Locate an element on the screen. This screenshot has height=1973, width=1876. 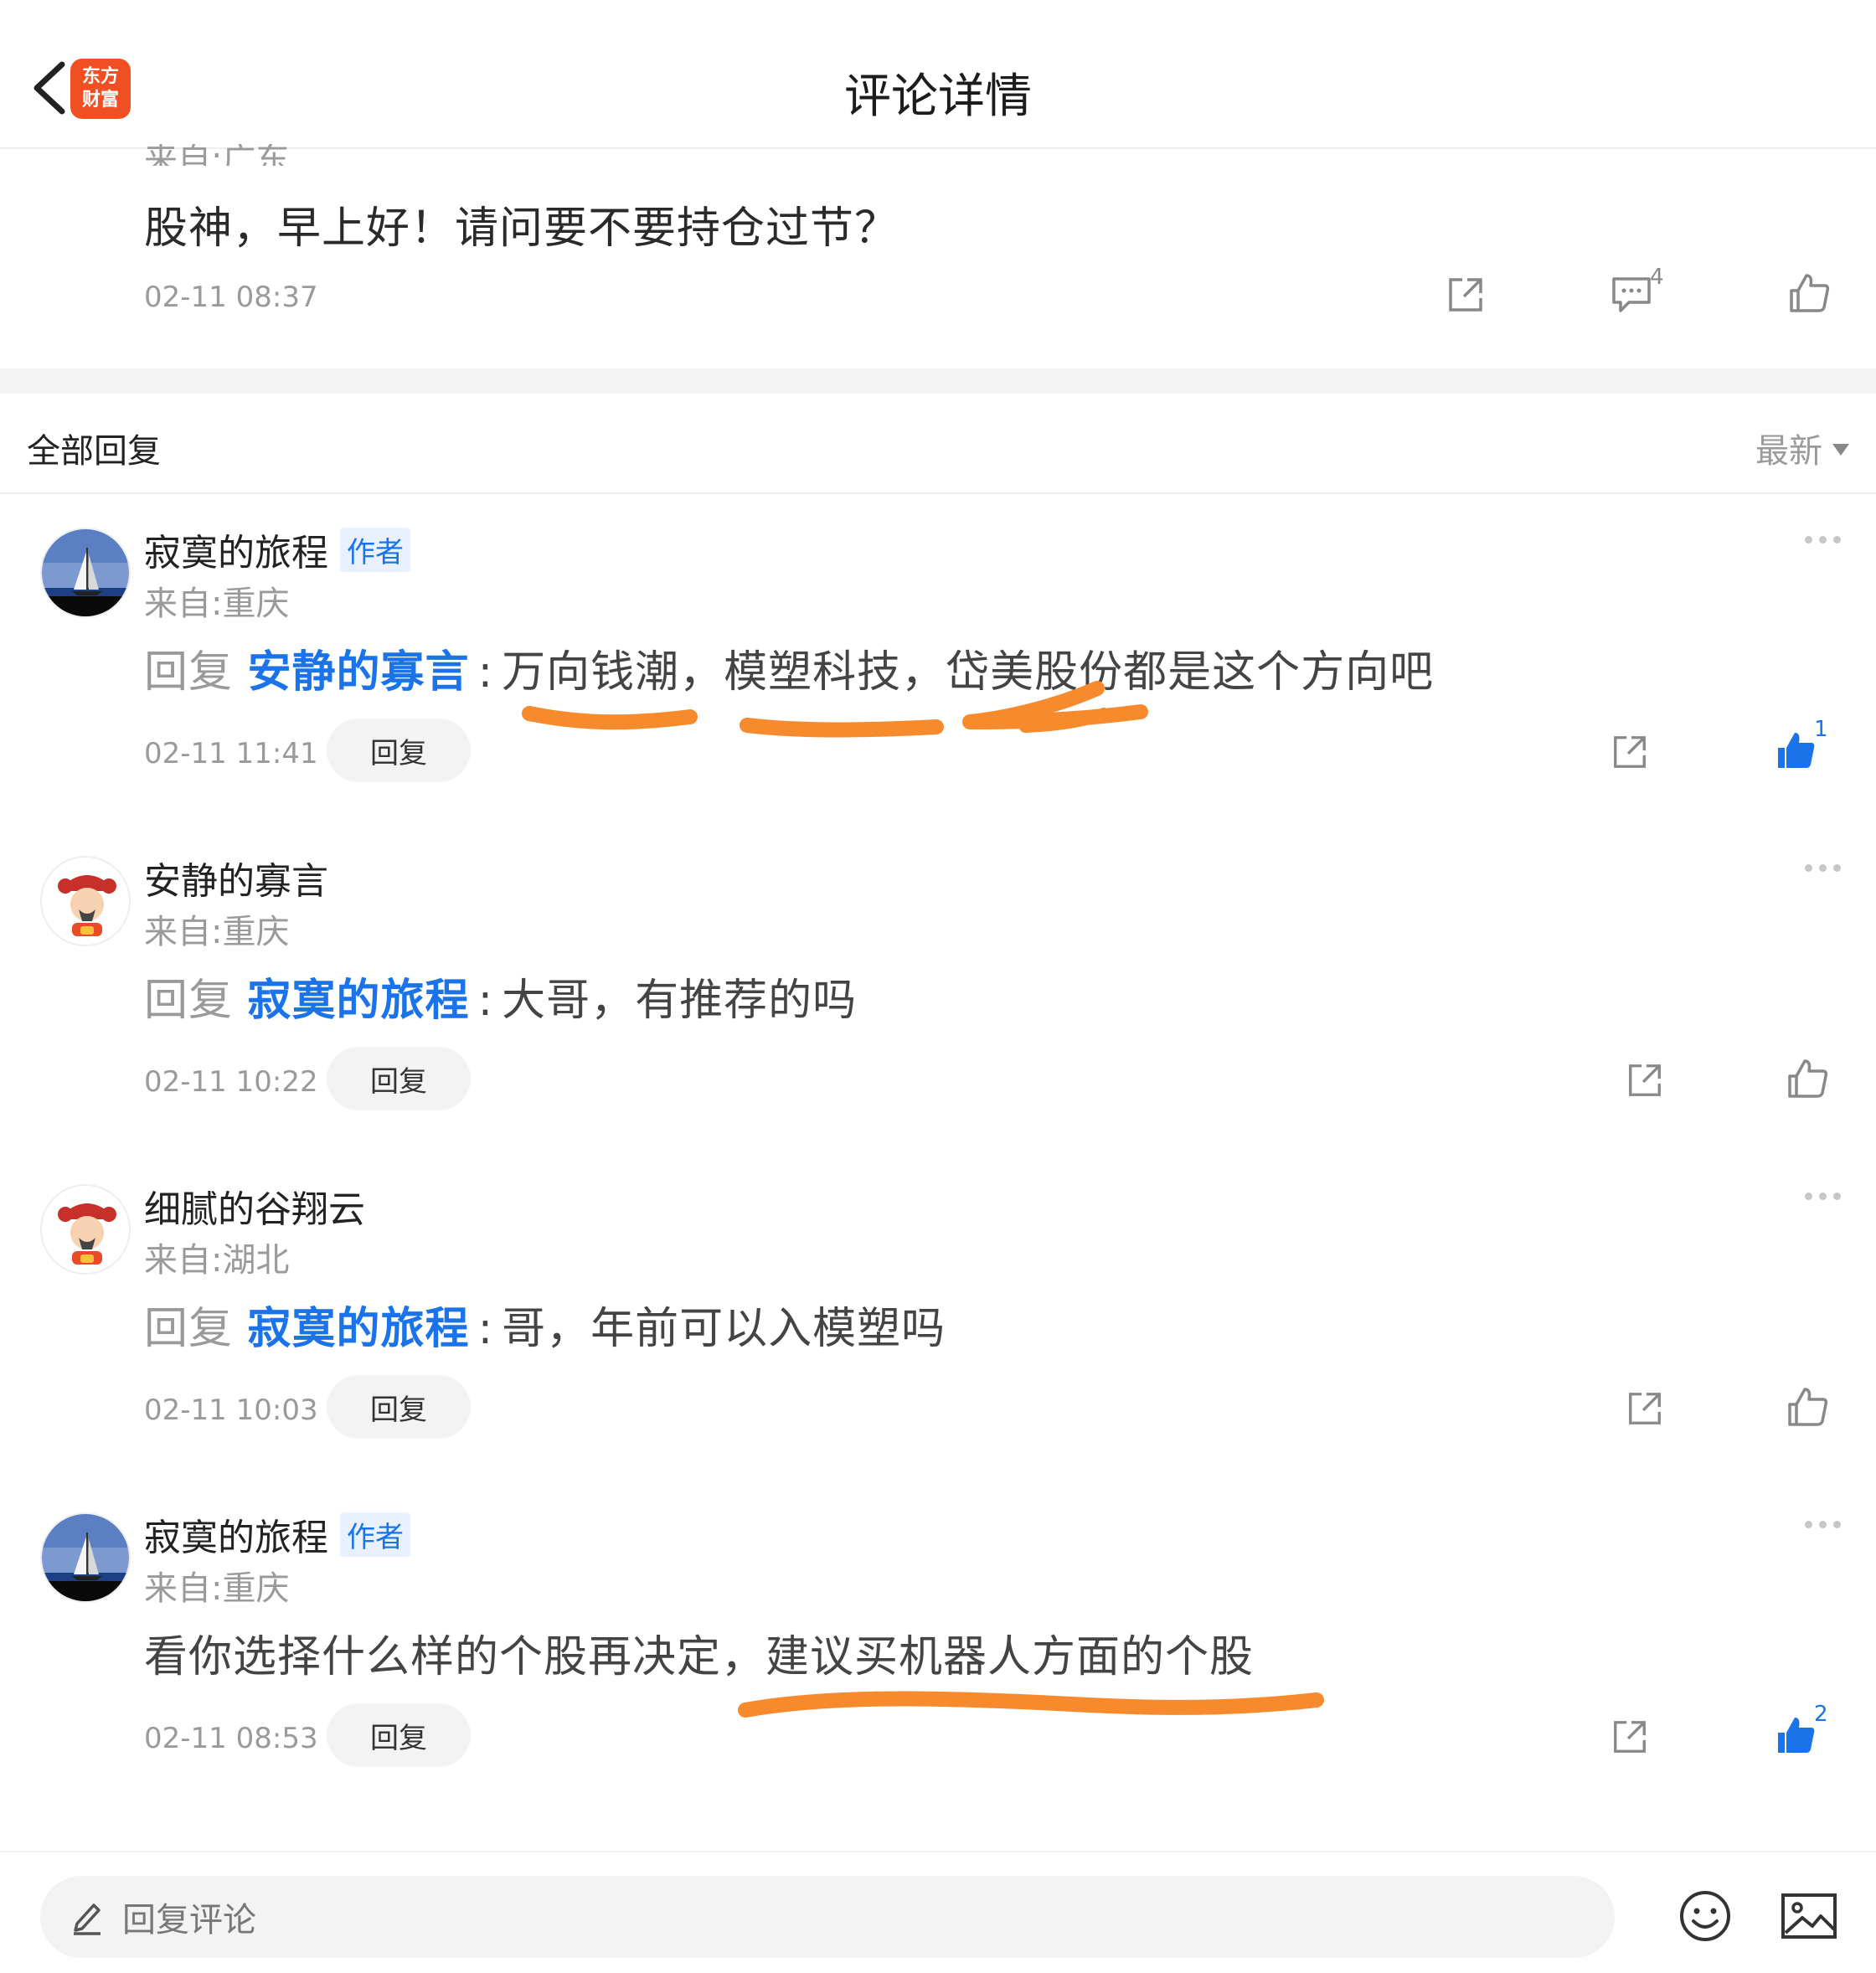
reply-text: 看你选择什么样的个股再决定，建议买机器人方面的个股 is located at coordinates (699, 1657).